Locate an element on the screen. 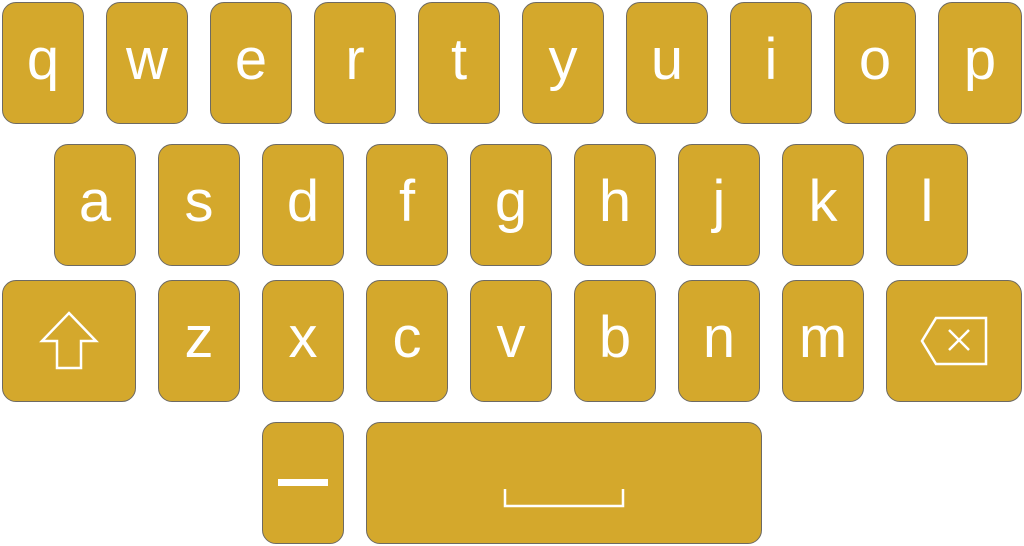 The height and width of the screenshot is (546, 1024). key-d: d is located at coordinates (303, 205).